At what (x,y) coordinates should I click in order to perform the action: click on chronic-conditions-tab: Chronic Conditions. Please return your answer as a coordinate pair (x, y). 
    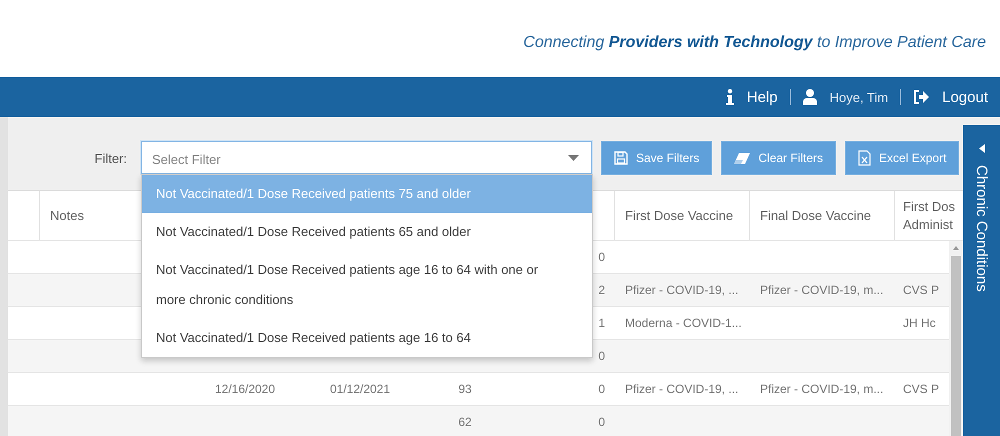
    Looking at the image, I should click on (981, 280).